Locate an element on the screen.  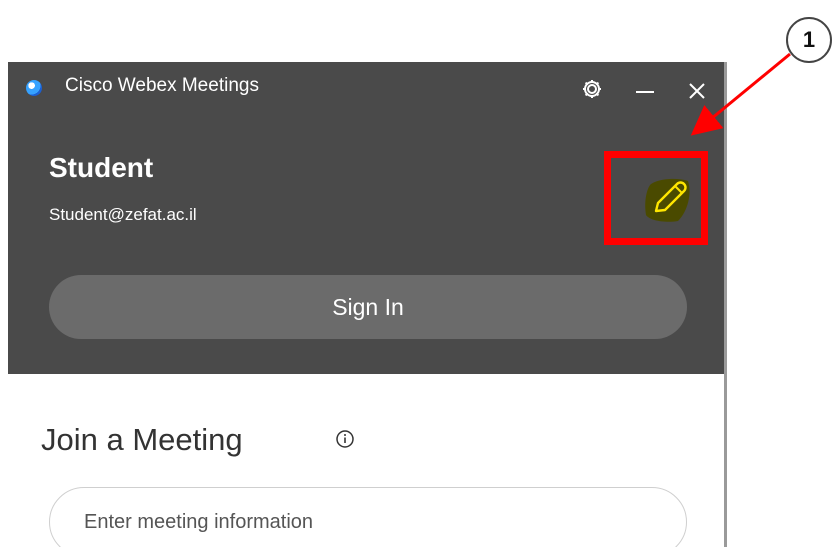
app-title: Cisco Webex Meetings is located at coordinates (162, 85).